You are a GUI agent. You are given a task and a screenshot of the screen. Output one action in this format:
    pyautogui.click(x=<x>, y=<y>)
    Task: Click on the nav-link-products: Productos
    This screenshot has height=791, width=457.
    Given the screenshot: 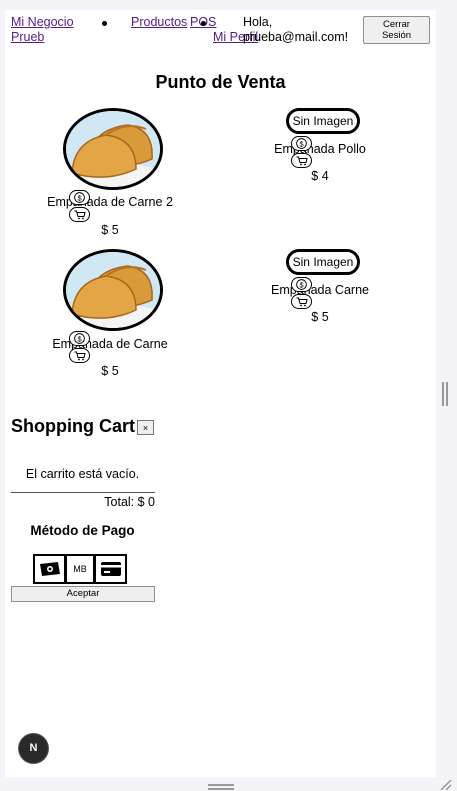 What is the action you would take?
    pyautogui.click(x=159, y=22)
    